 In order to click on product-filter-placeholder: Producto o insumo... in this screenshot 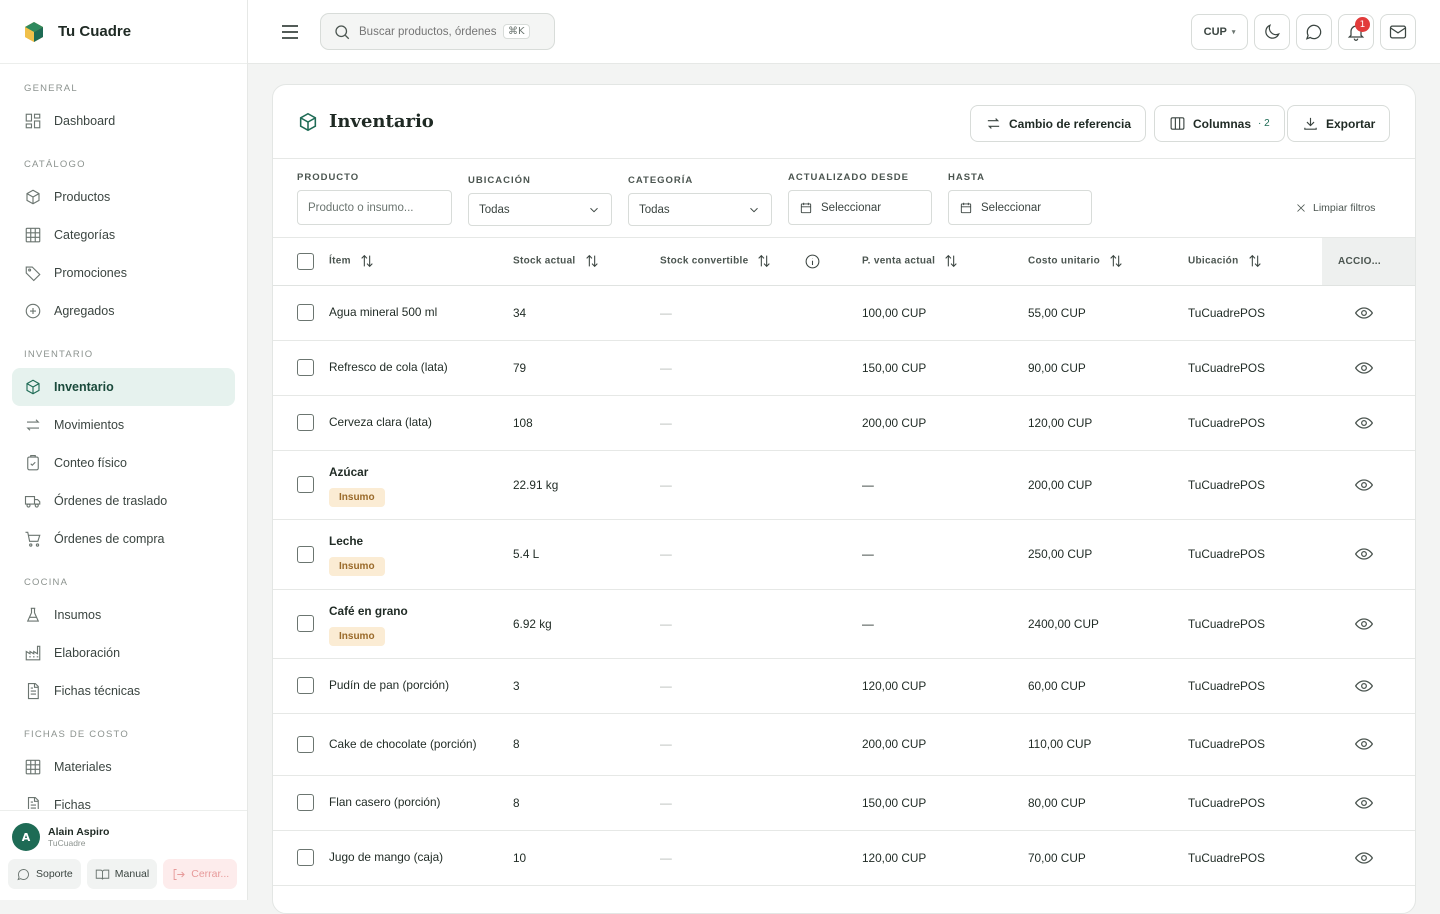, I will do `click(361, 207)`.